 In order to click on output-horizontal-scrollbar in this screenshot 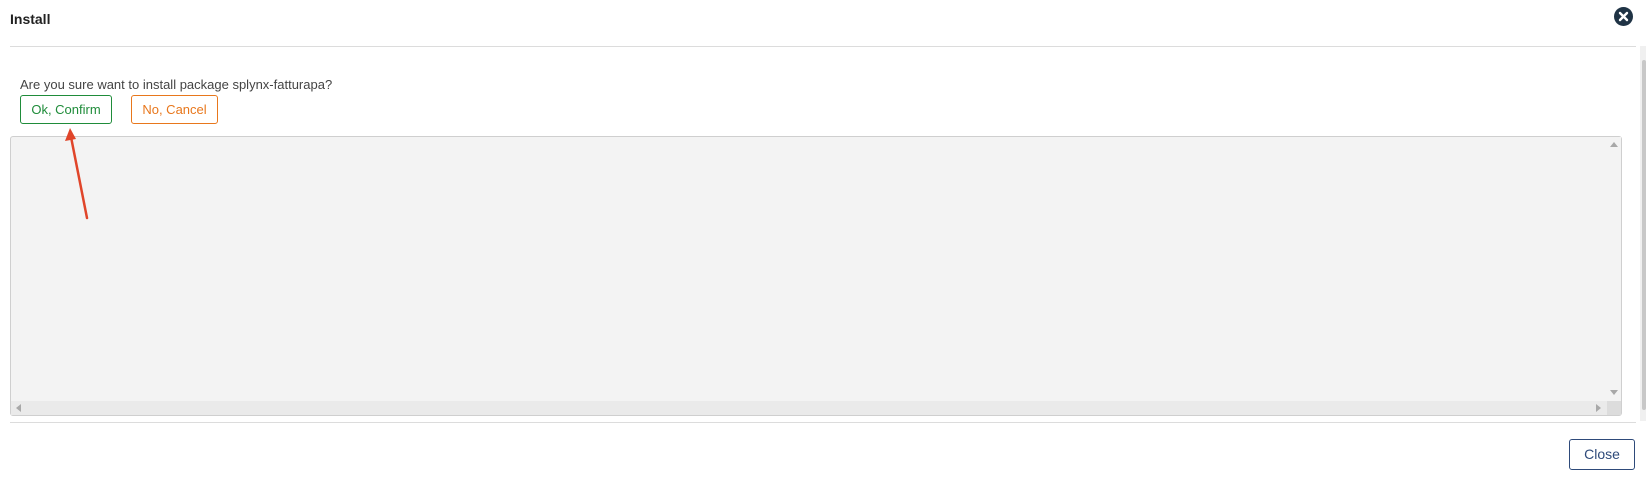, I will do `click(809, 408)`.